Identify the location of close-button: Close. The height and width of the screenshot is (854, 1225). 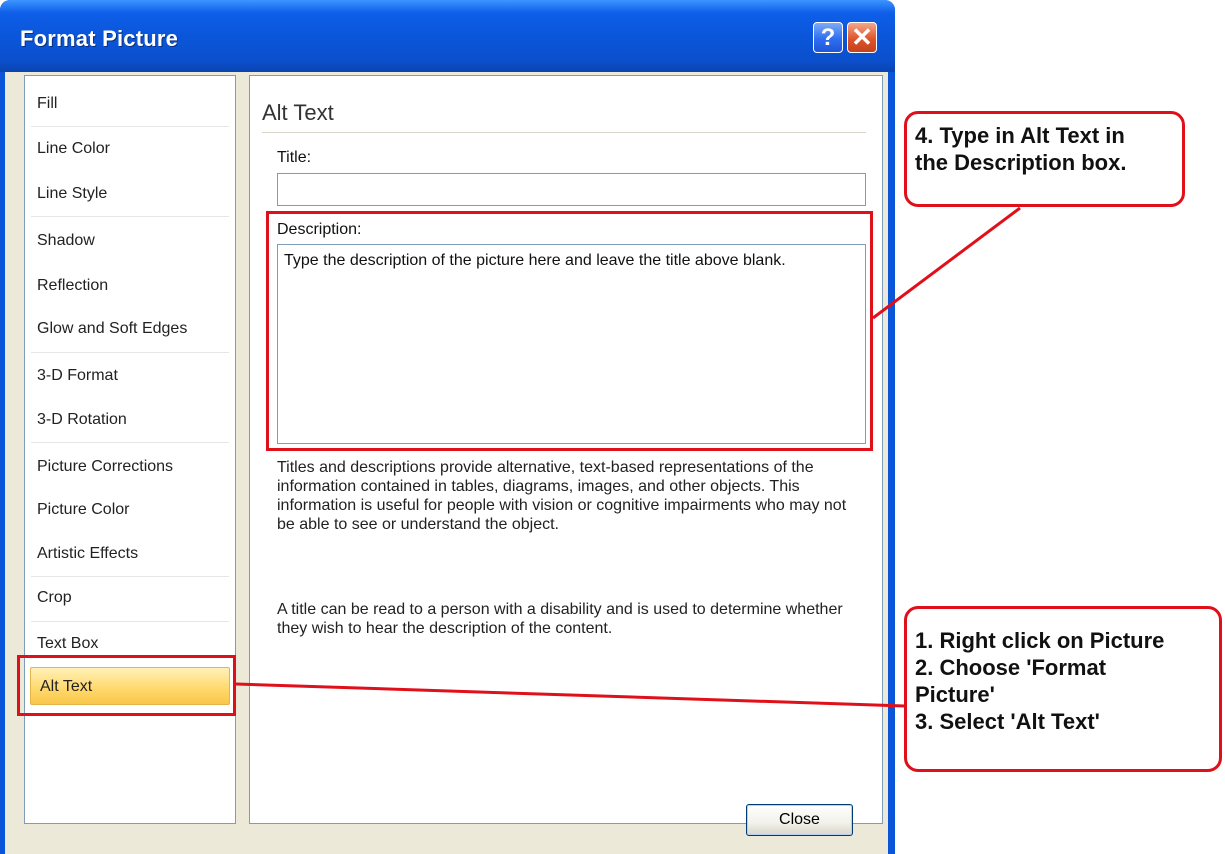
(799, 820).